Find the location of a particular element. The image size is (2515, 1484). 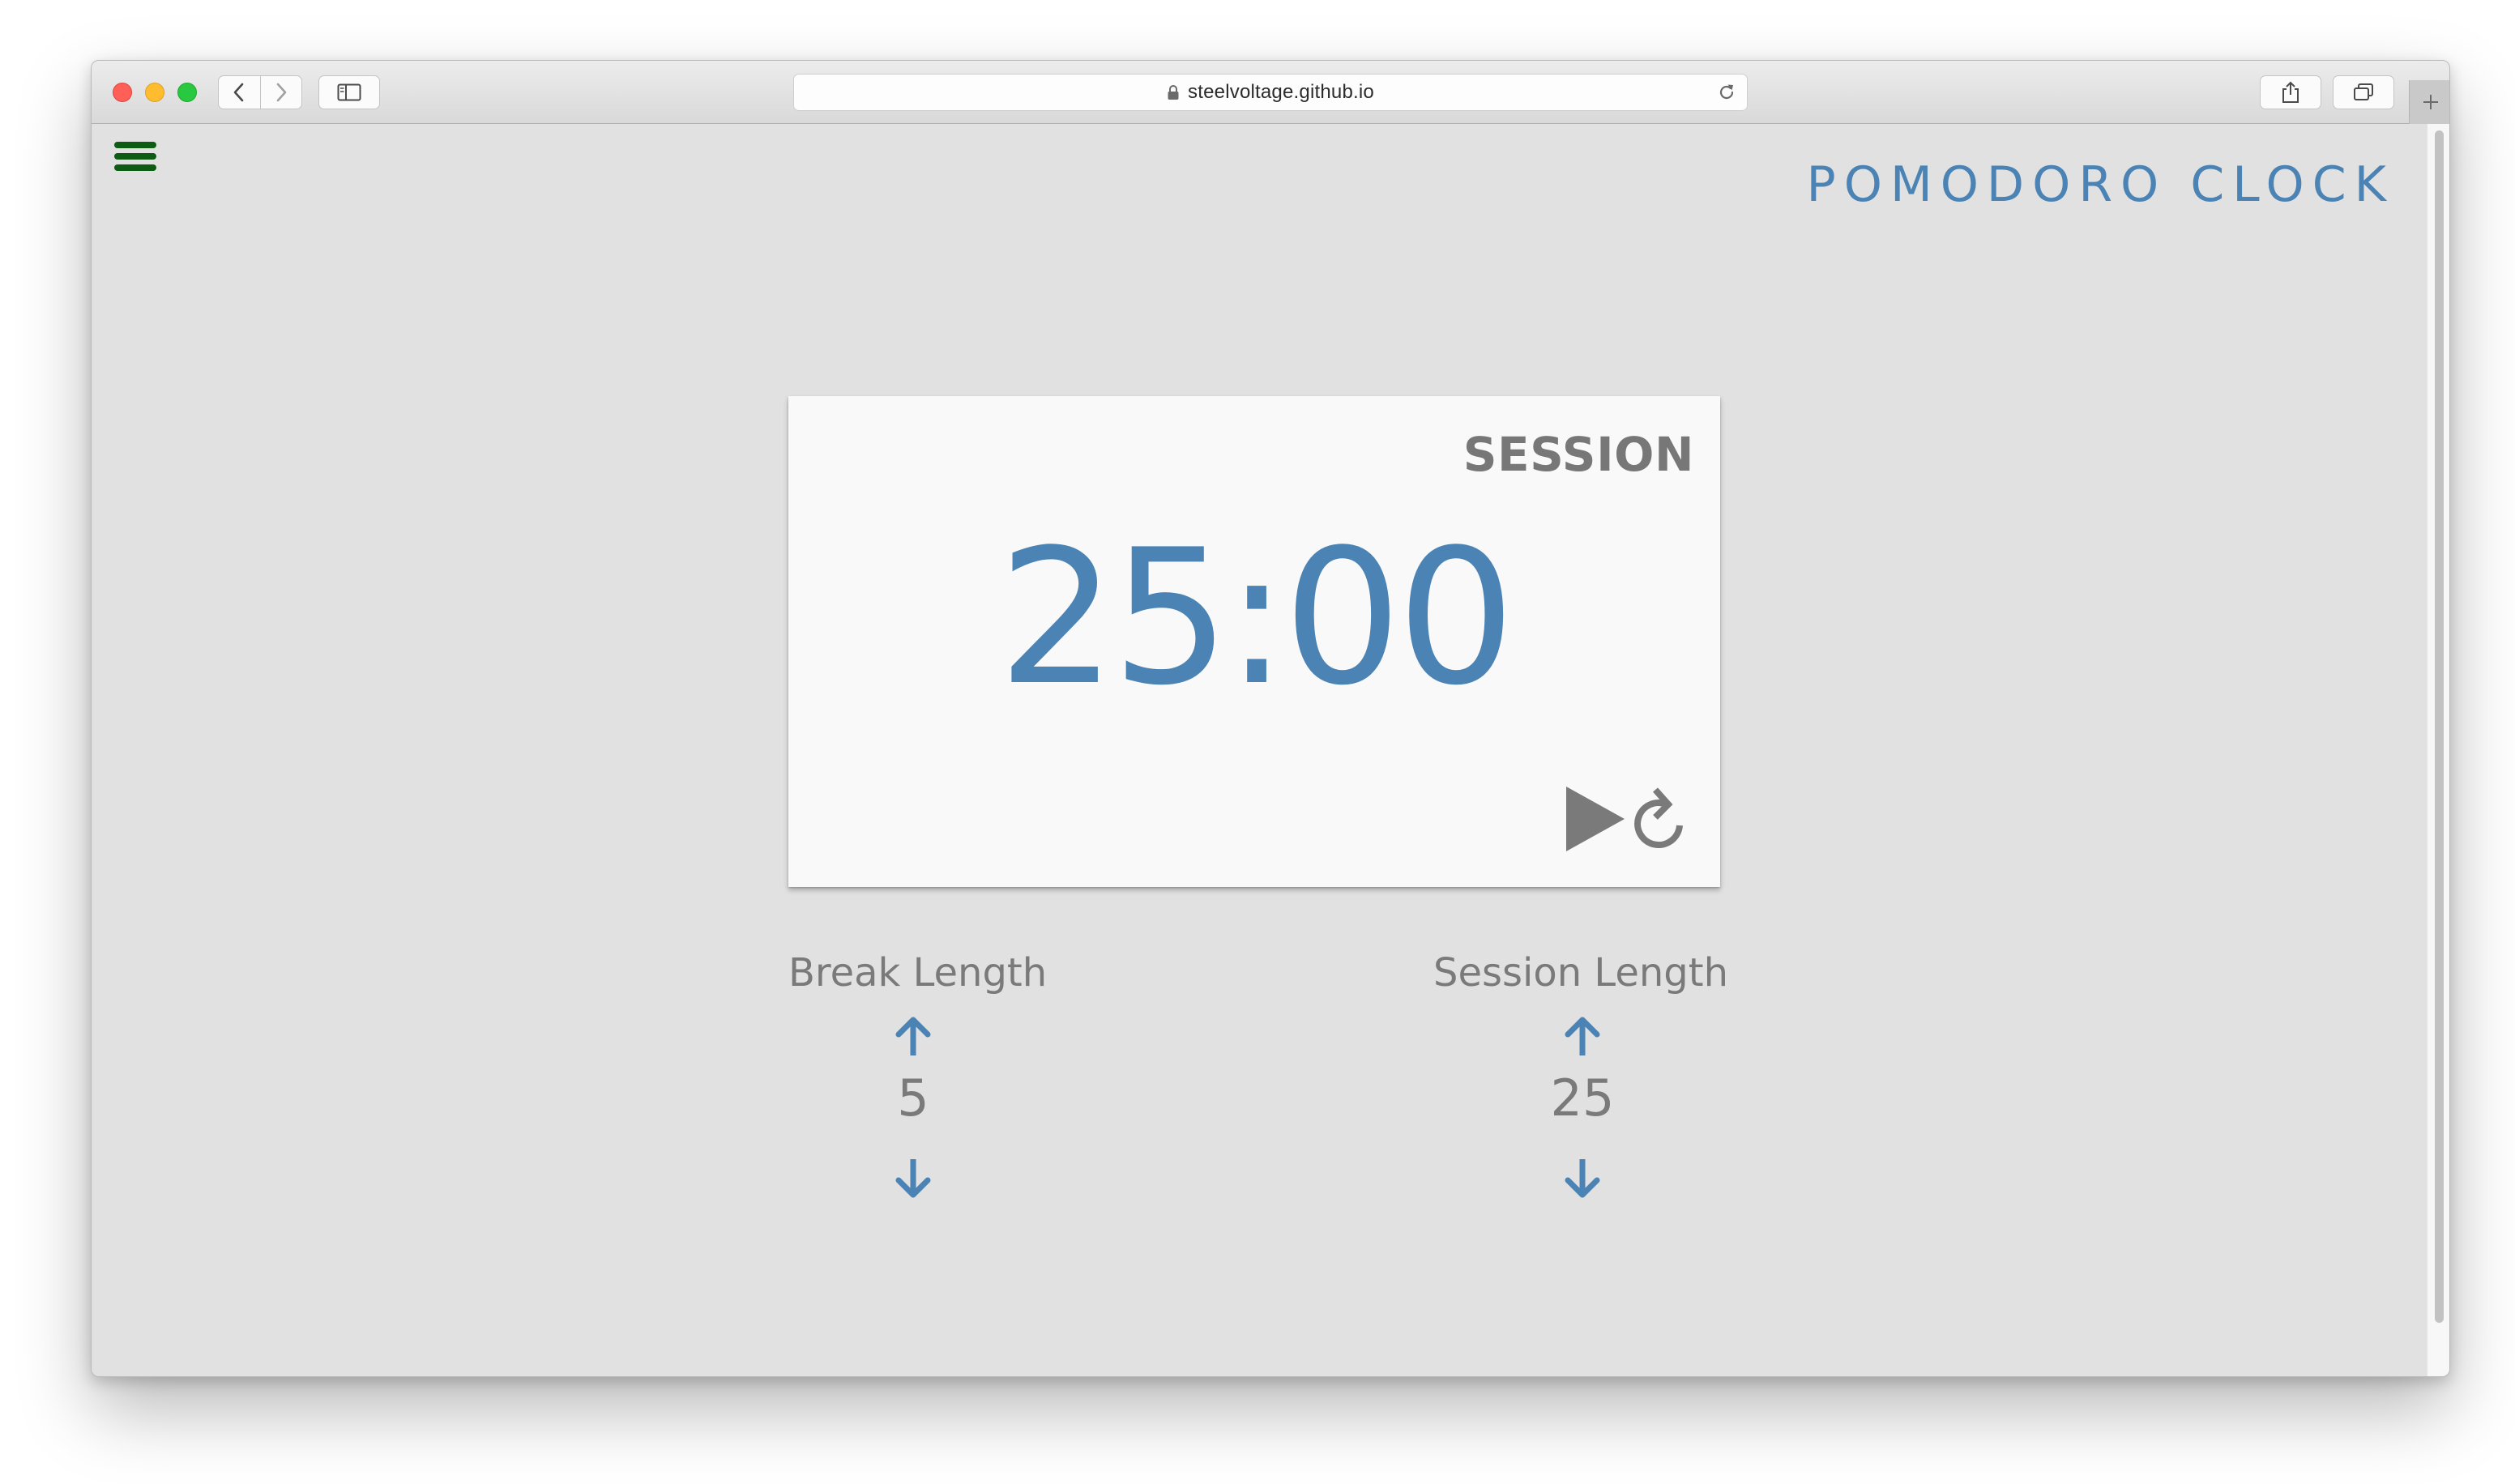

tab-overview-button is located at coordinates (2363, 92).